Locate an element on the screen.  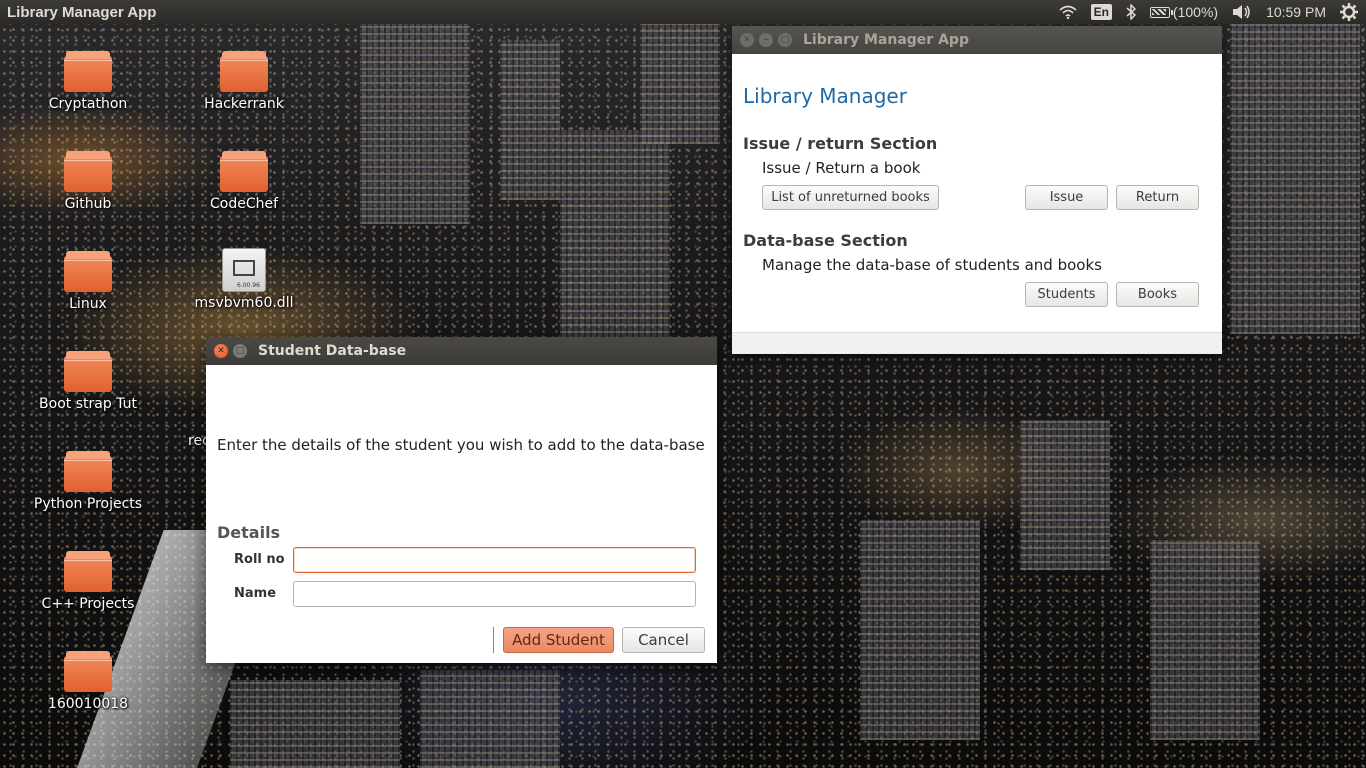
wifi-icon is located at coordinates (1068, 12).